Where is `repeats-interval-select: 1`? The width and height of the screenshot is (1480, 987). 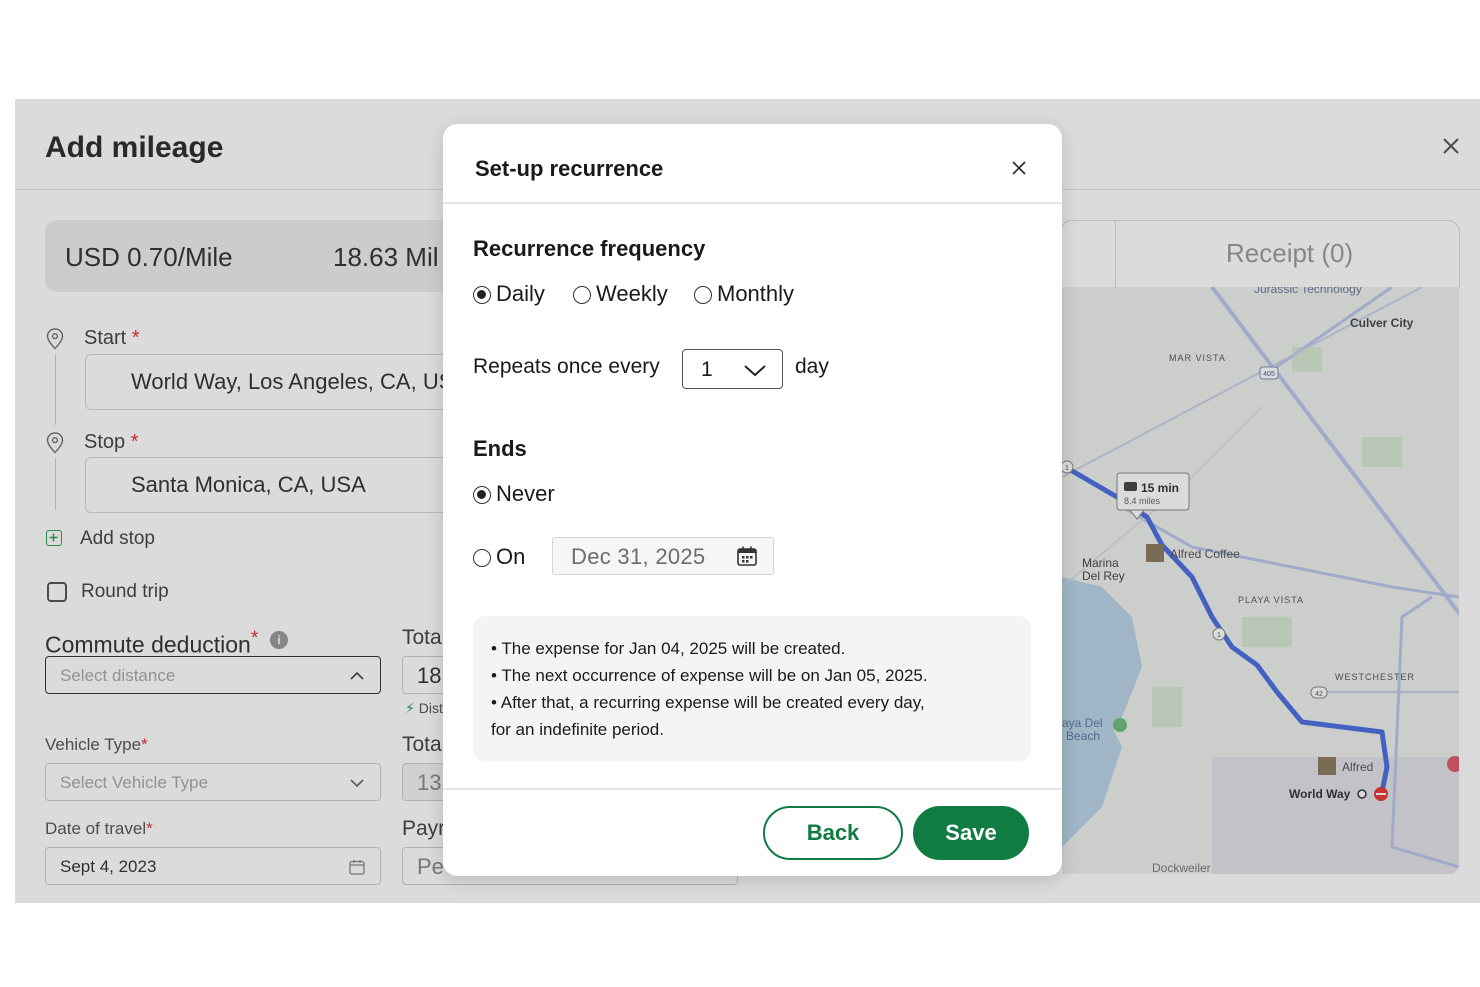
repeats-interval-select: 1 is located at coordinates (732, 369).